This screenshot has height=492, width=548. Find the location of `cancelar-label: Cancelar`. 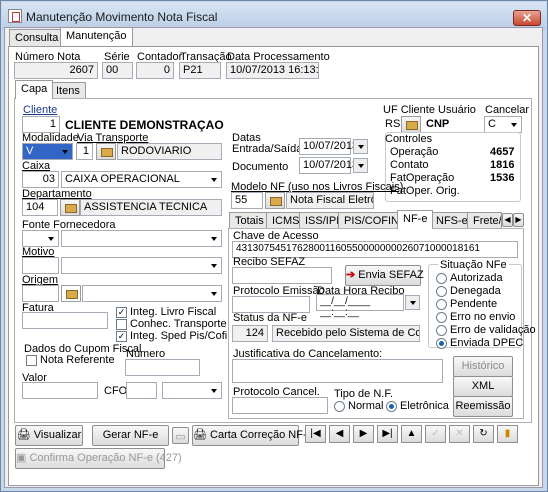

cancelar-label: Cancelar is located at coordinates (507, 110).